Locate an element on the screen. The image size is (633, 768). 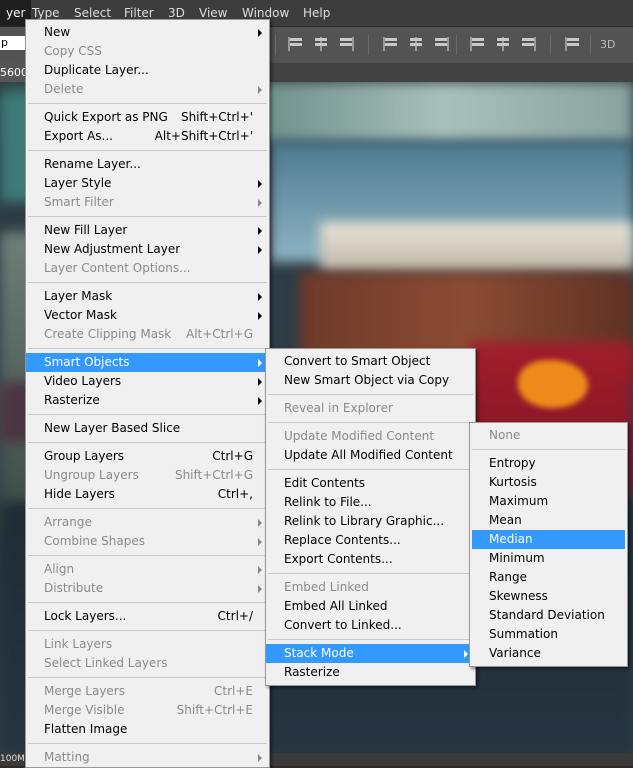
menu-item-none: None is located at coordinates (548, 435).